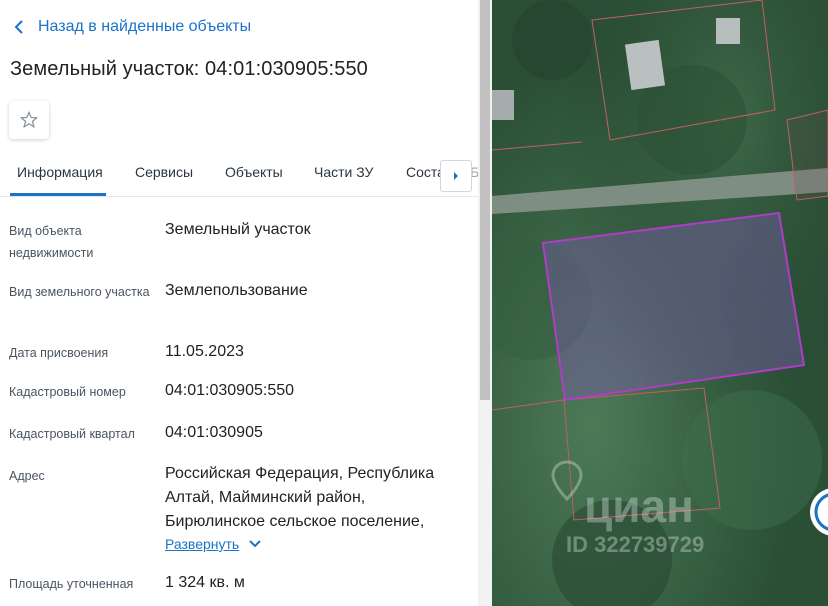  What do you see at coordinates (72, 434) in the screenshot?
I see `field-label-cadastral-quarter: Кадастровый квартал` at bounding box center [72, 434].